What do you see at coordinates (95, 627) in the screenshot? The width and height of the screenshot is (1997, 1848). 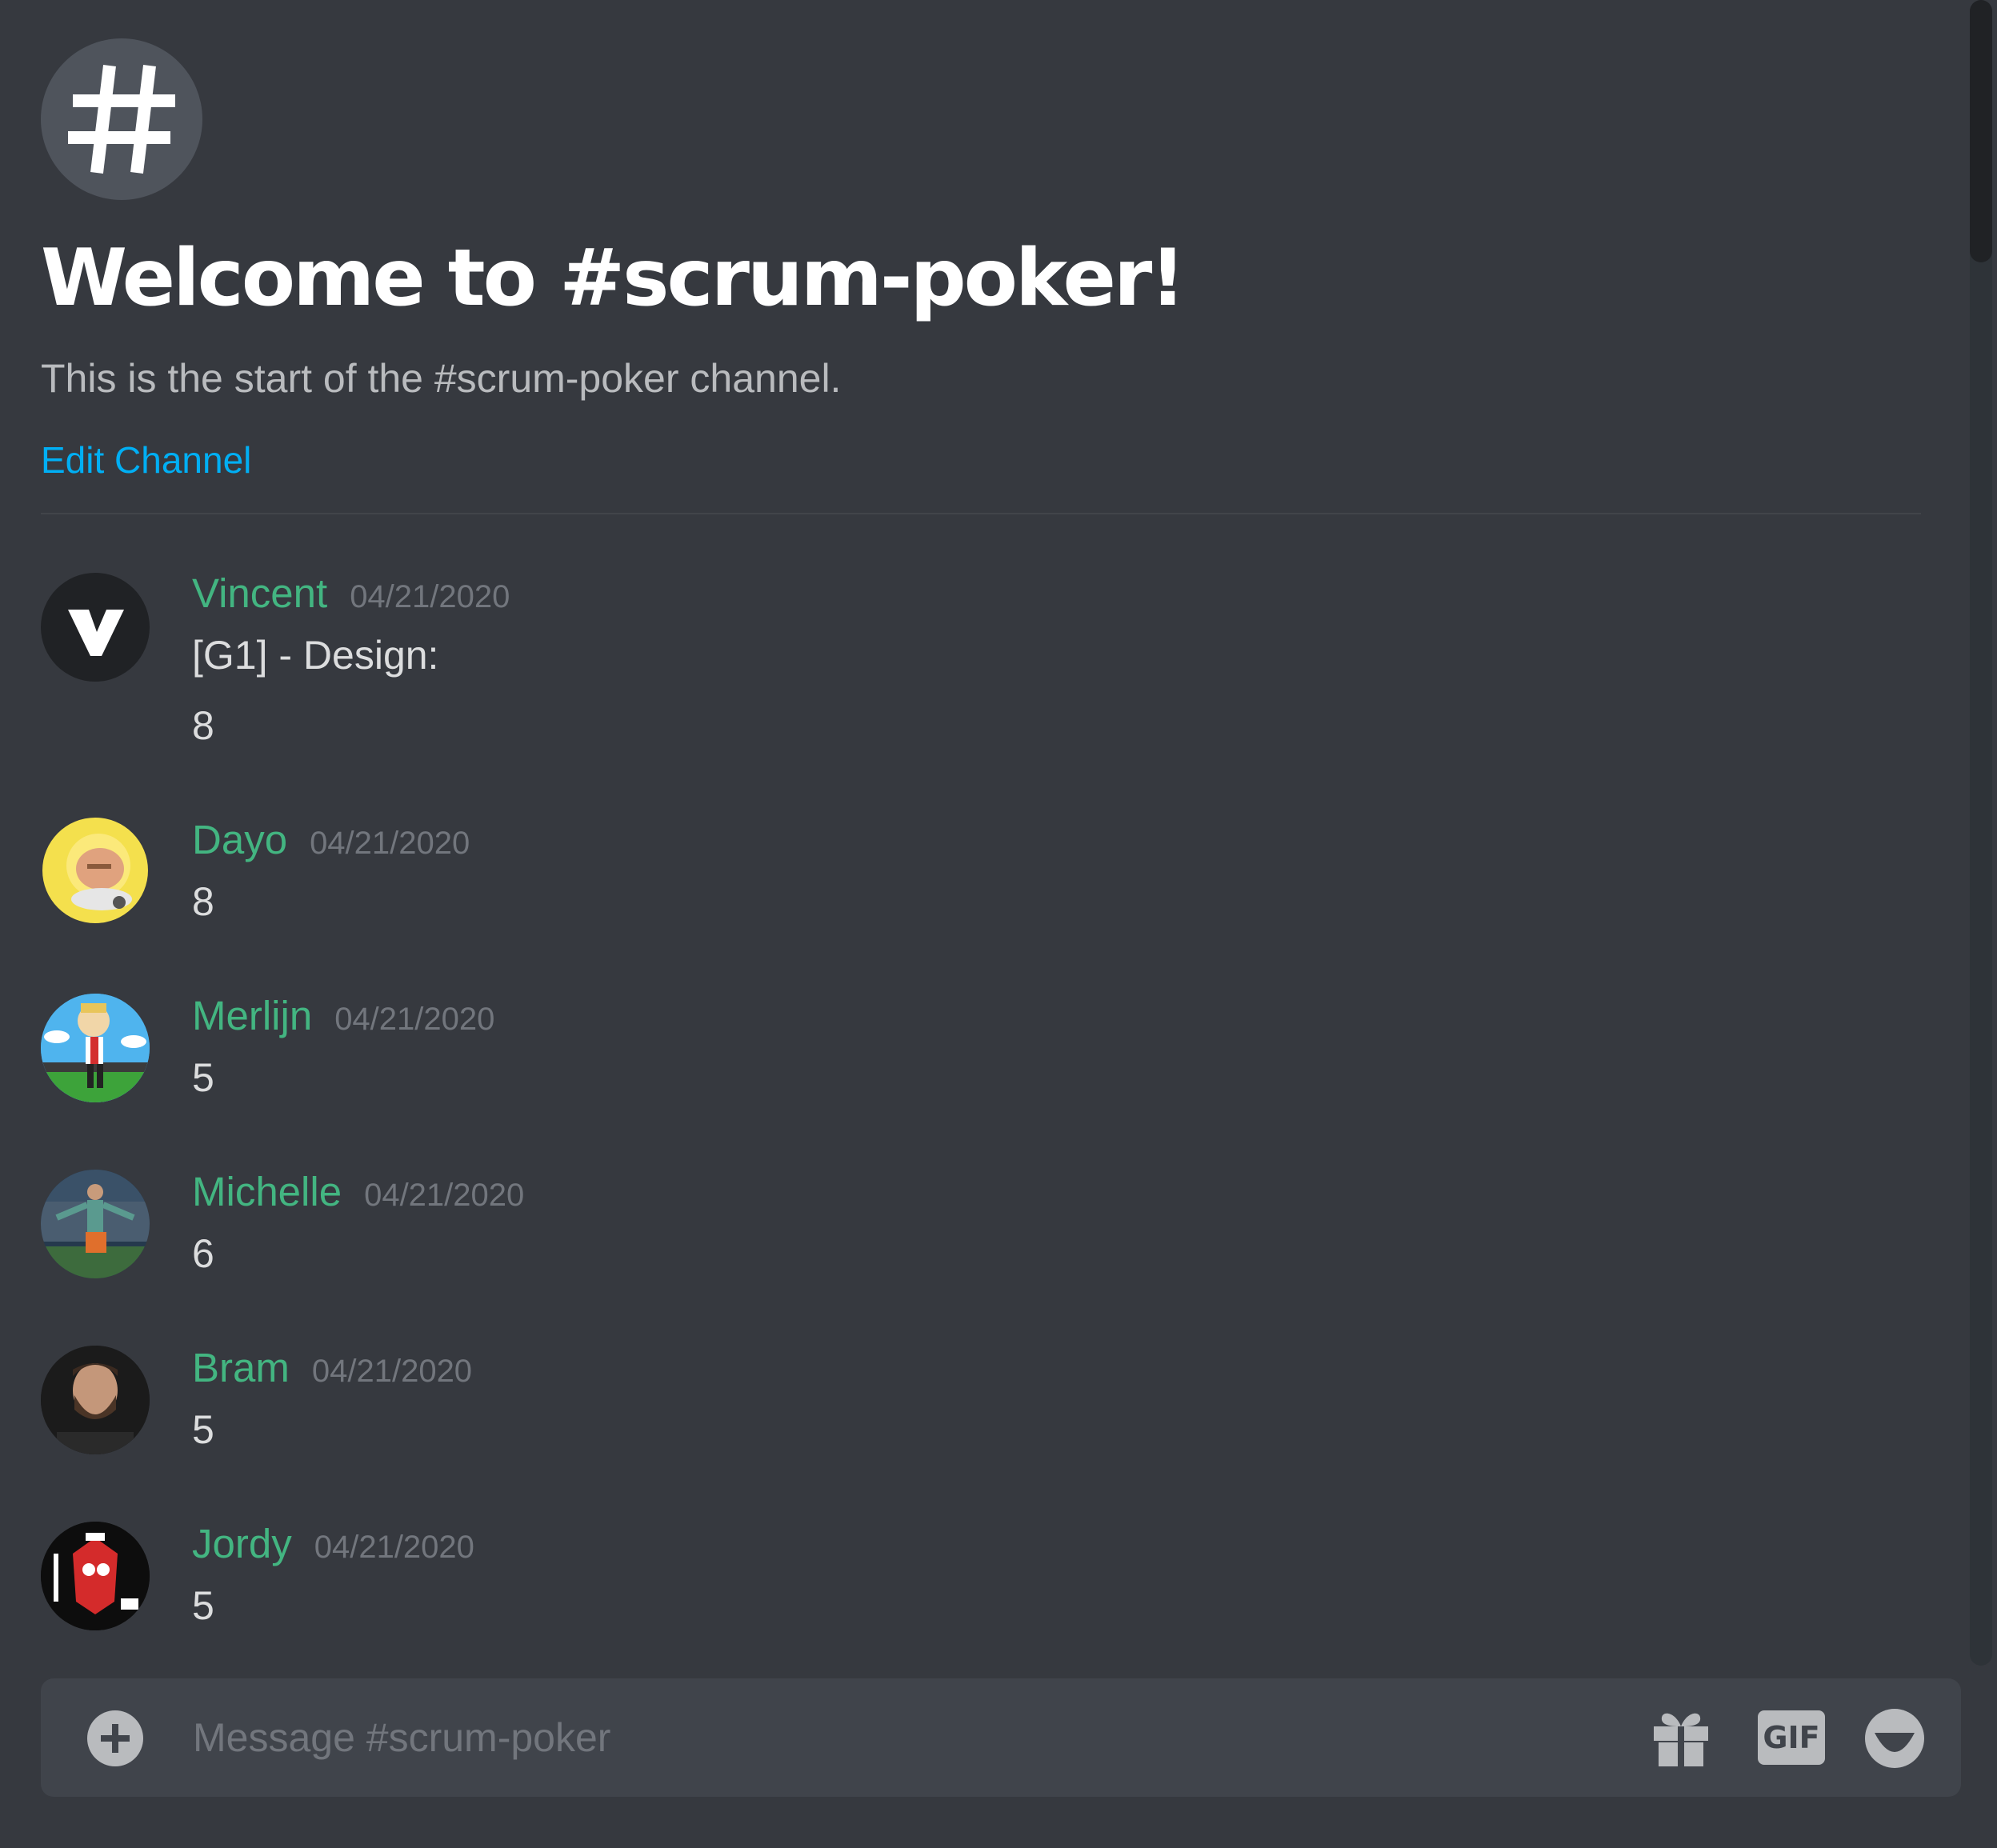 I see `vincent-avatar` at bounding box center [95, 627].